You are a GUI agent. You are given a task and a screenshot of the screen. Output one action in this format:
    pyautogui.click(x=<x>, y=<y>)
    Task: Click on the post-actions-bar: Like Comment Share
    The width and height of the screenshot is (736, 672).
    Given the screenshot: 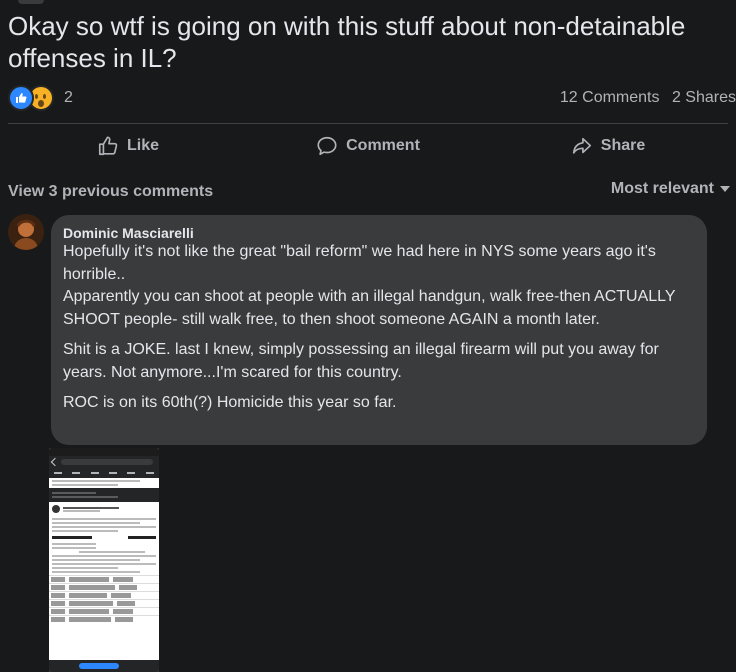 What is the action you would take?
    pyautogui.click(x=368, y=146)
    